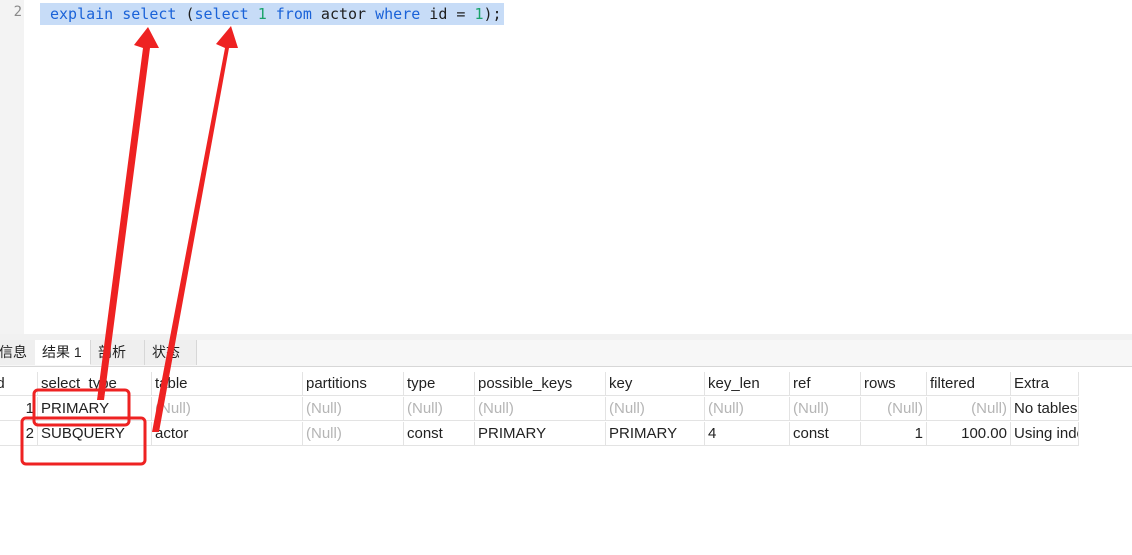  I want to click on cell-key: PRIMARY, so click(655, 434).